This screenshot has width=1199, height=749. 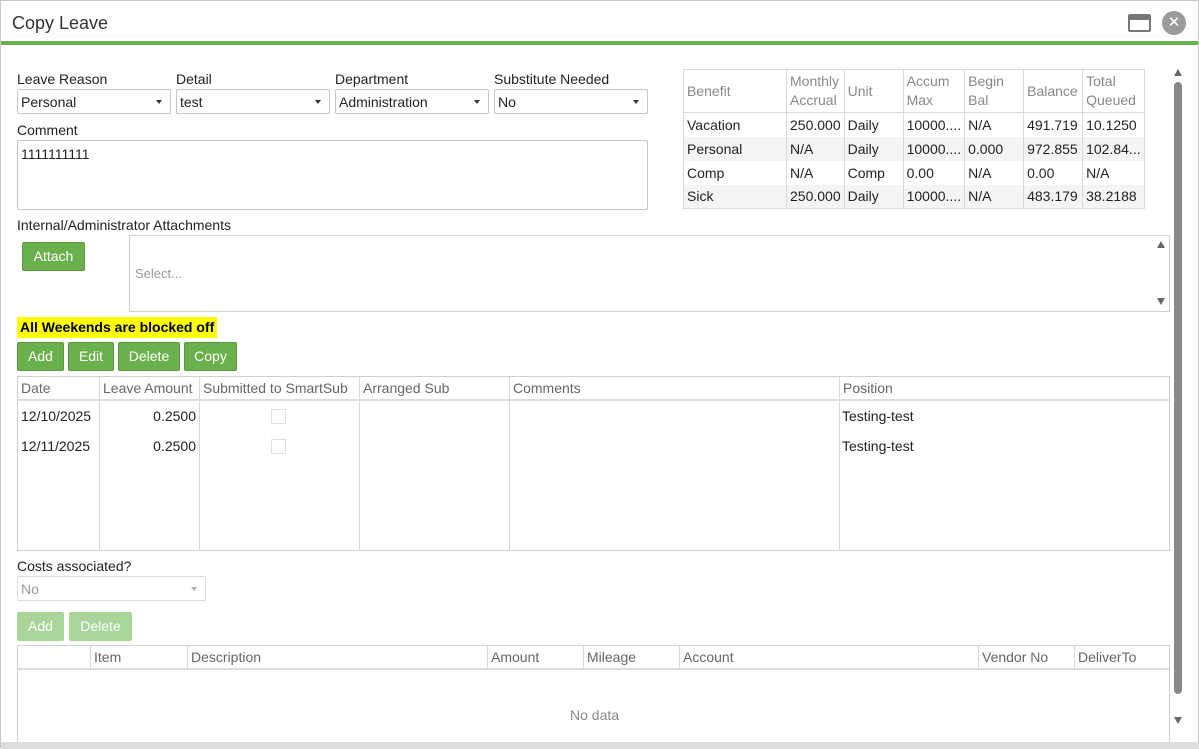 I want to click on benefit-cell: 491.719, so click(x=1053, y=124).